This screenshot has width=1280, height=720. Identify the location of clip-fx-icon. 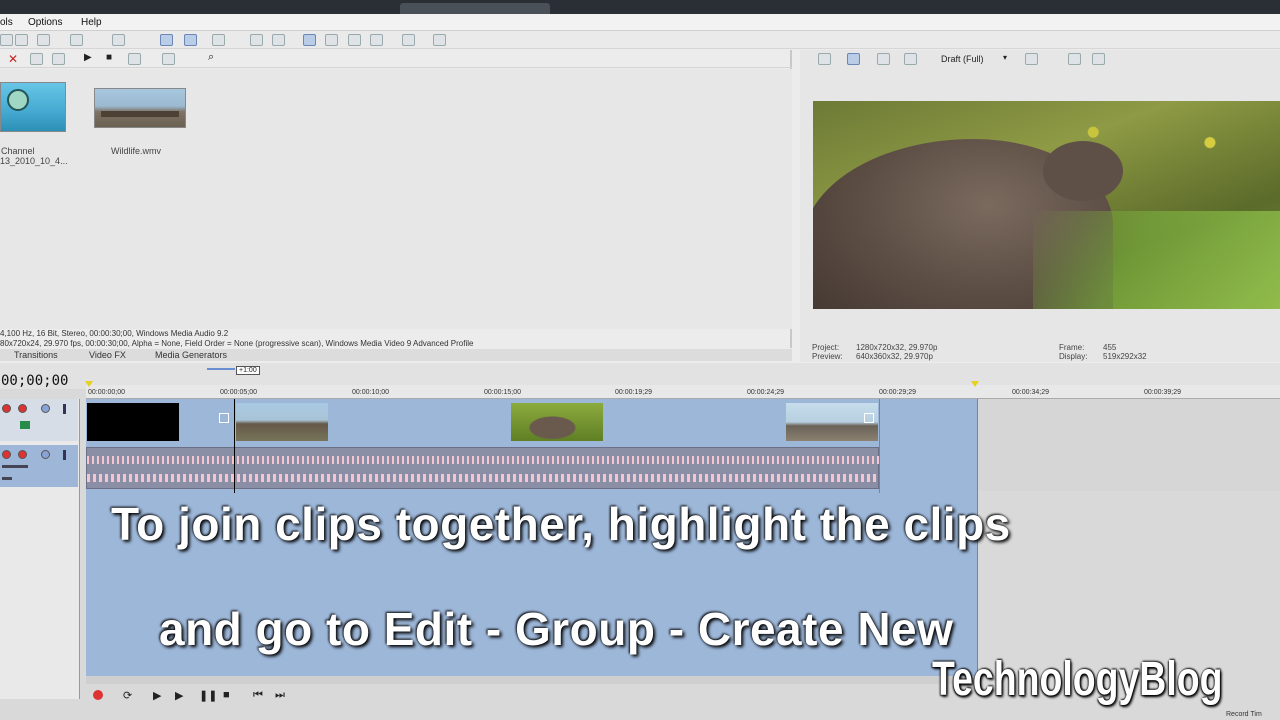
(224, 418).